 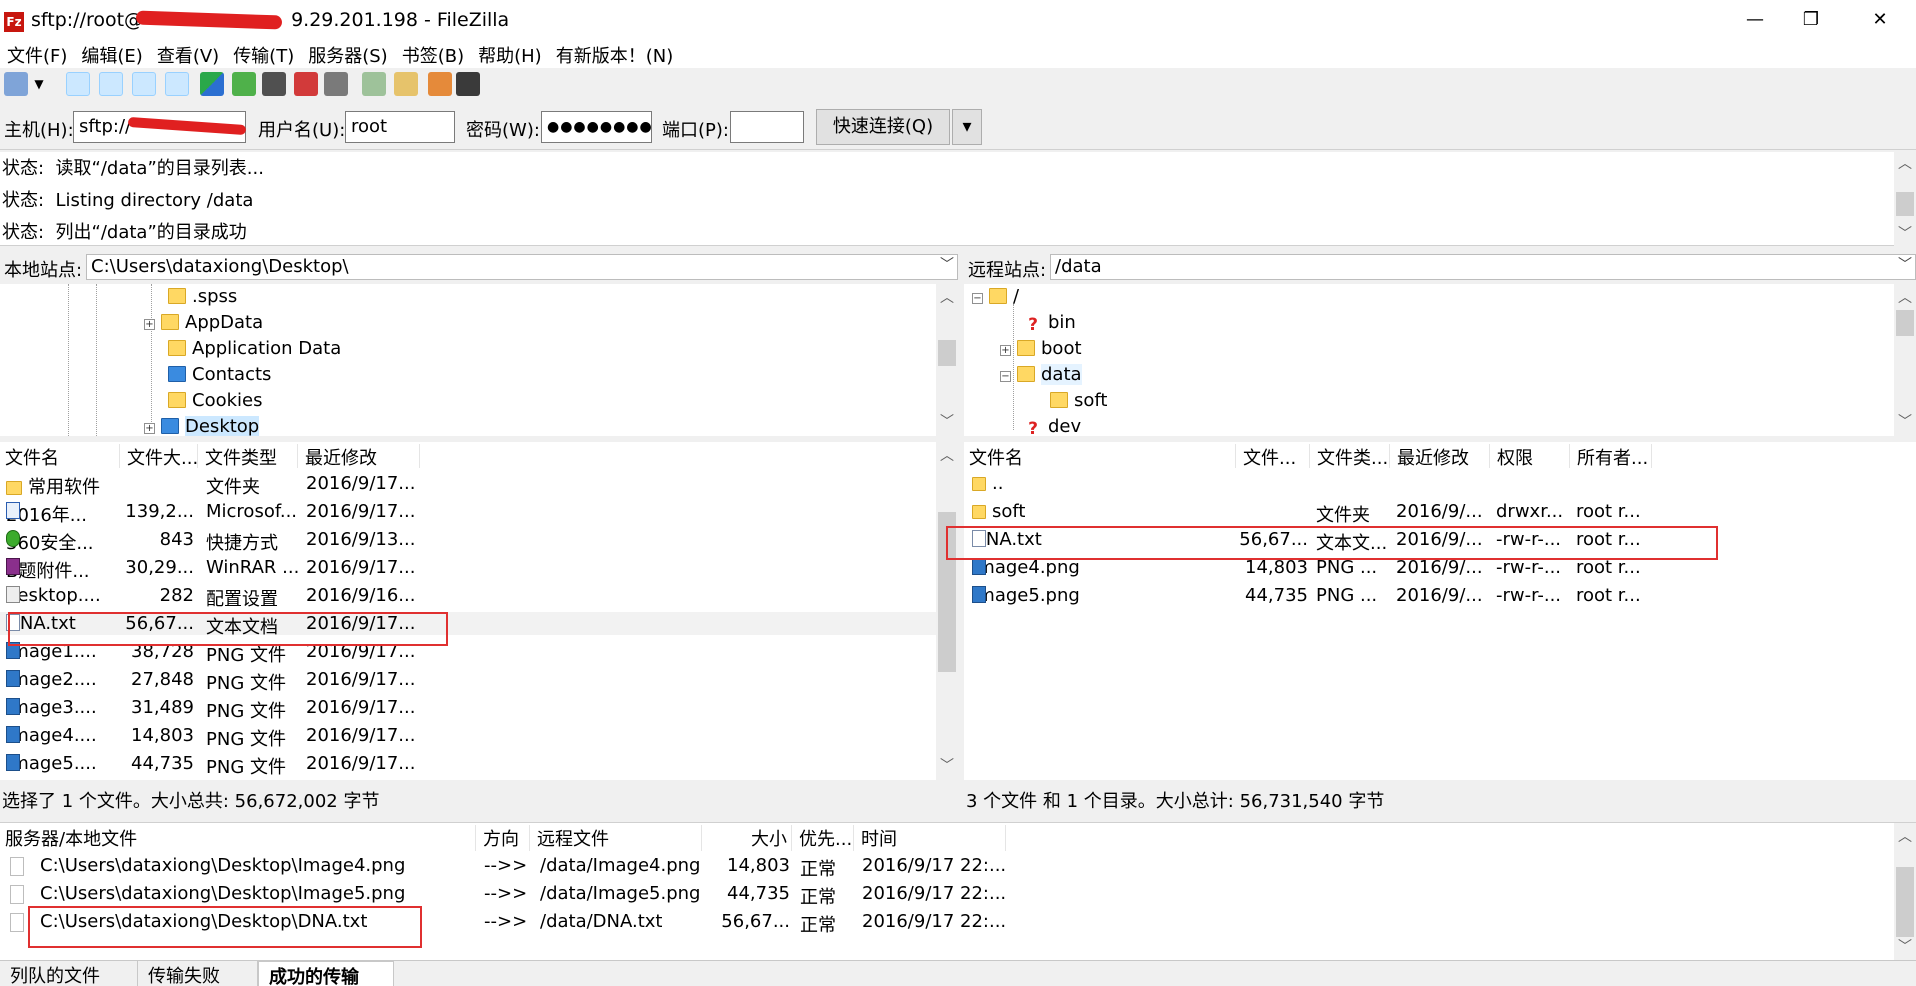 What do you see at coordinates (39, 84) in the screenshot?
I see `site-manager-dropdown-icon: ▼` at bounding box center [39, 84].